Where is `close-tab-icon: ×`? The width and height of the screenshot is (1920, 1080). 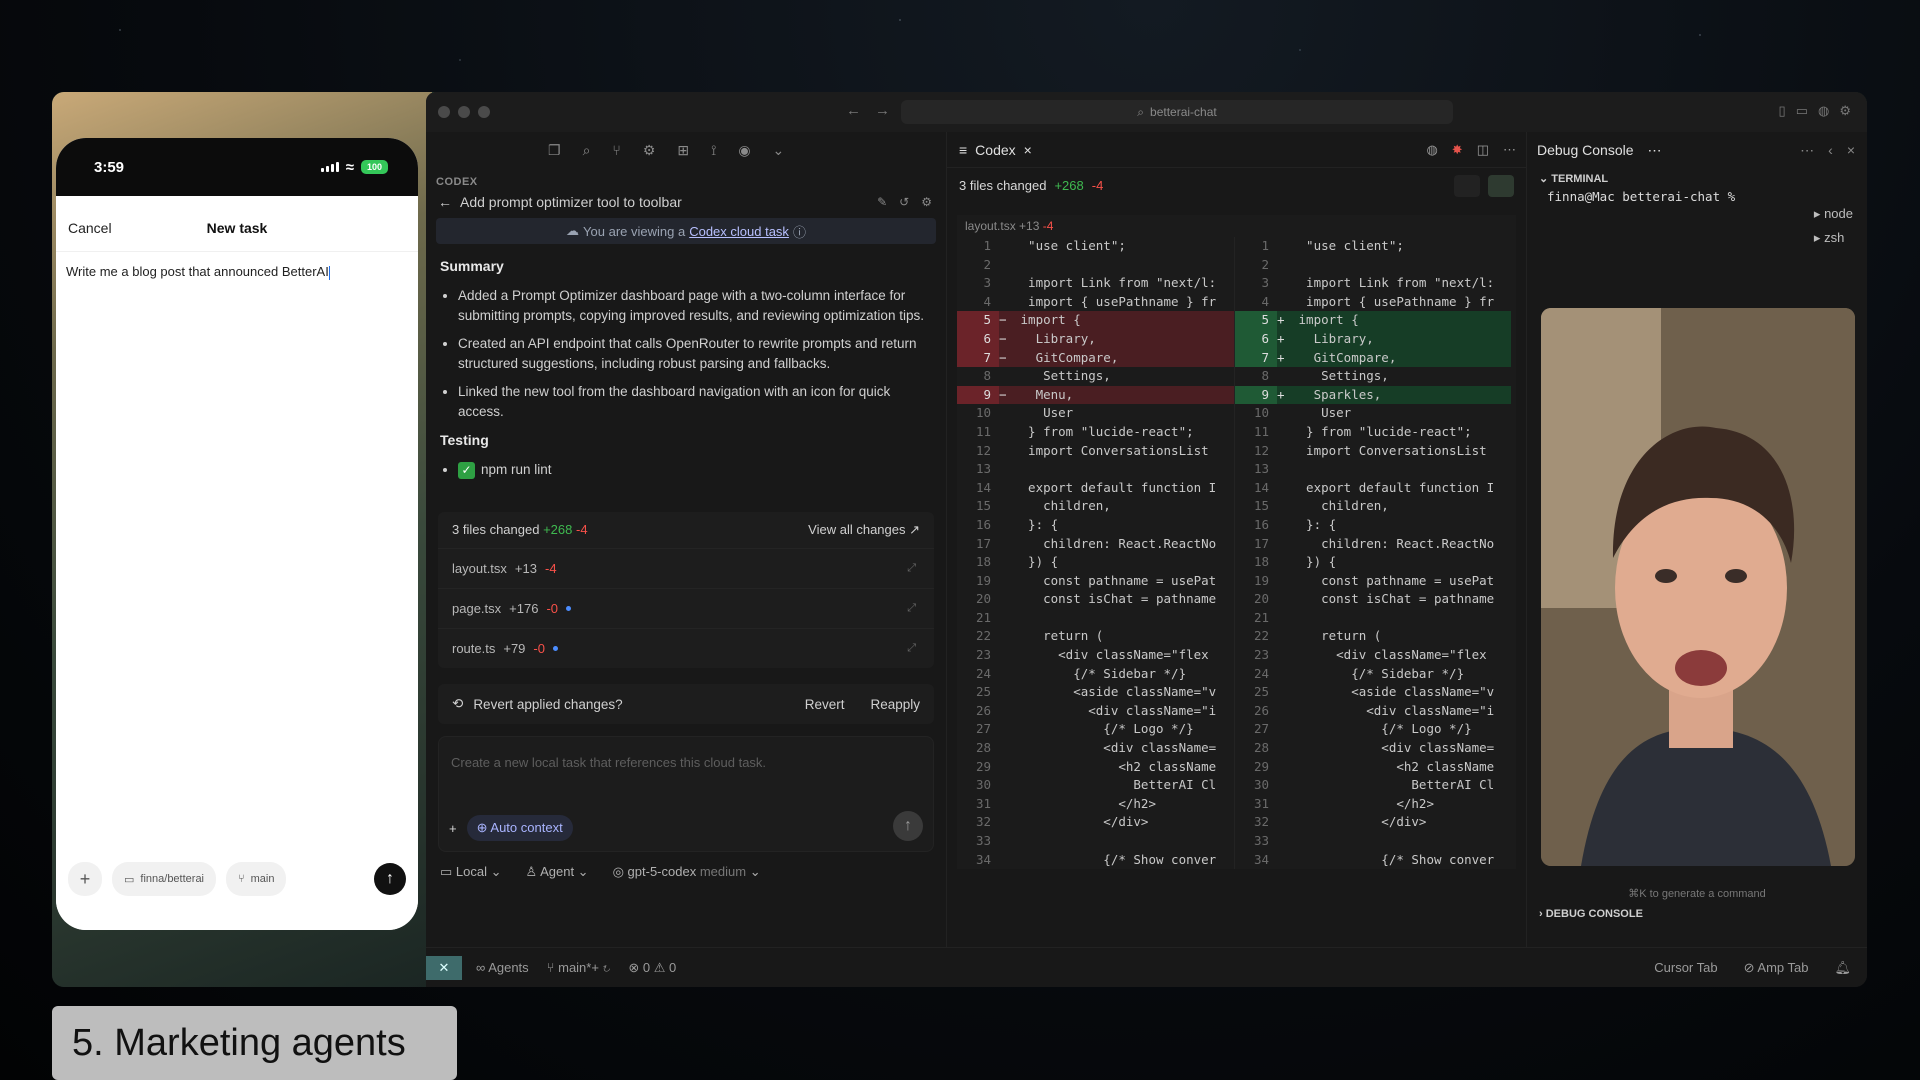
close-tab-icon: × is located at coordinates (1028, 150).